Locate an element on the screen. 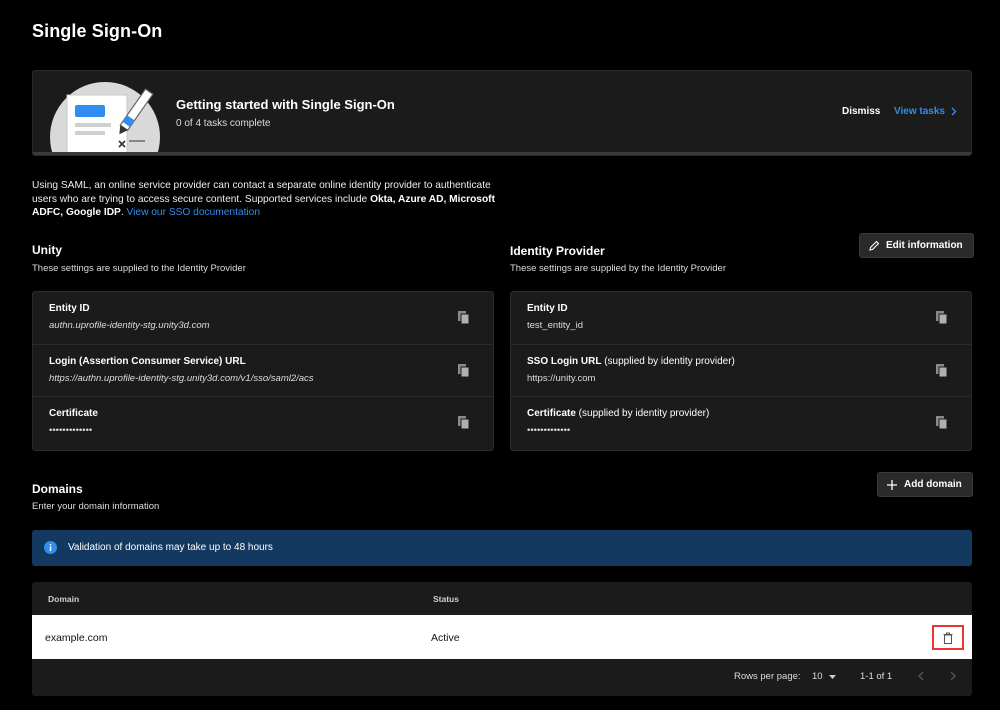 The width and height of the screenshot is (1000, 710). column-header-status: Status is located at coordinates (446, 599).